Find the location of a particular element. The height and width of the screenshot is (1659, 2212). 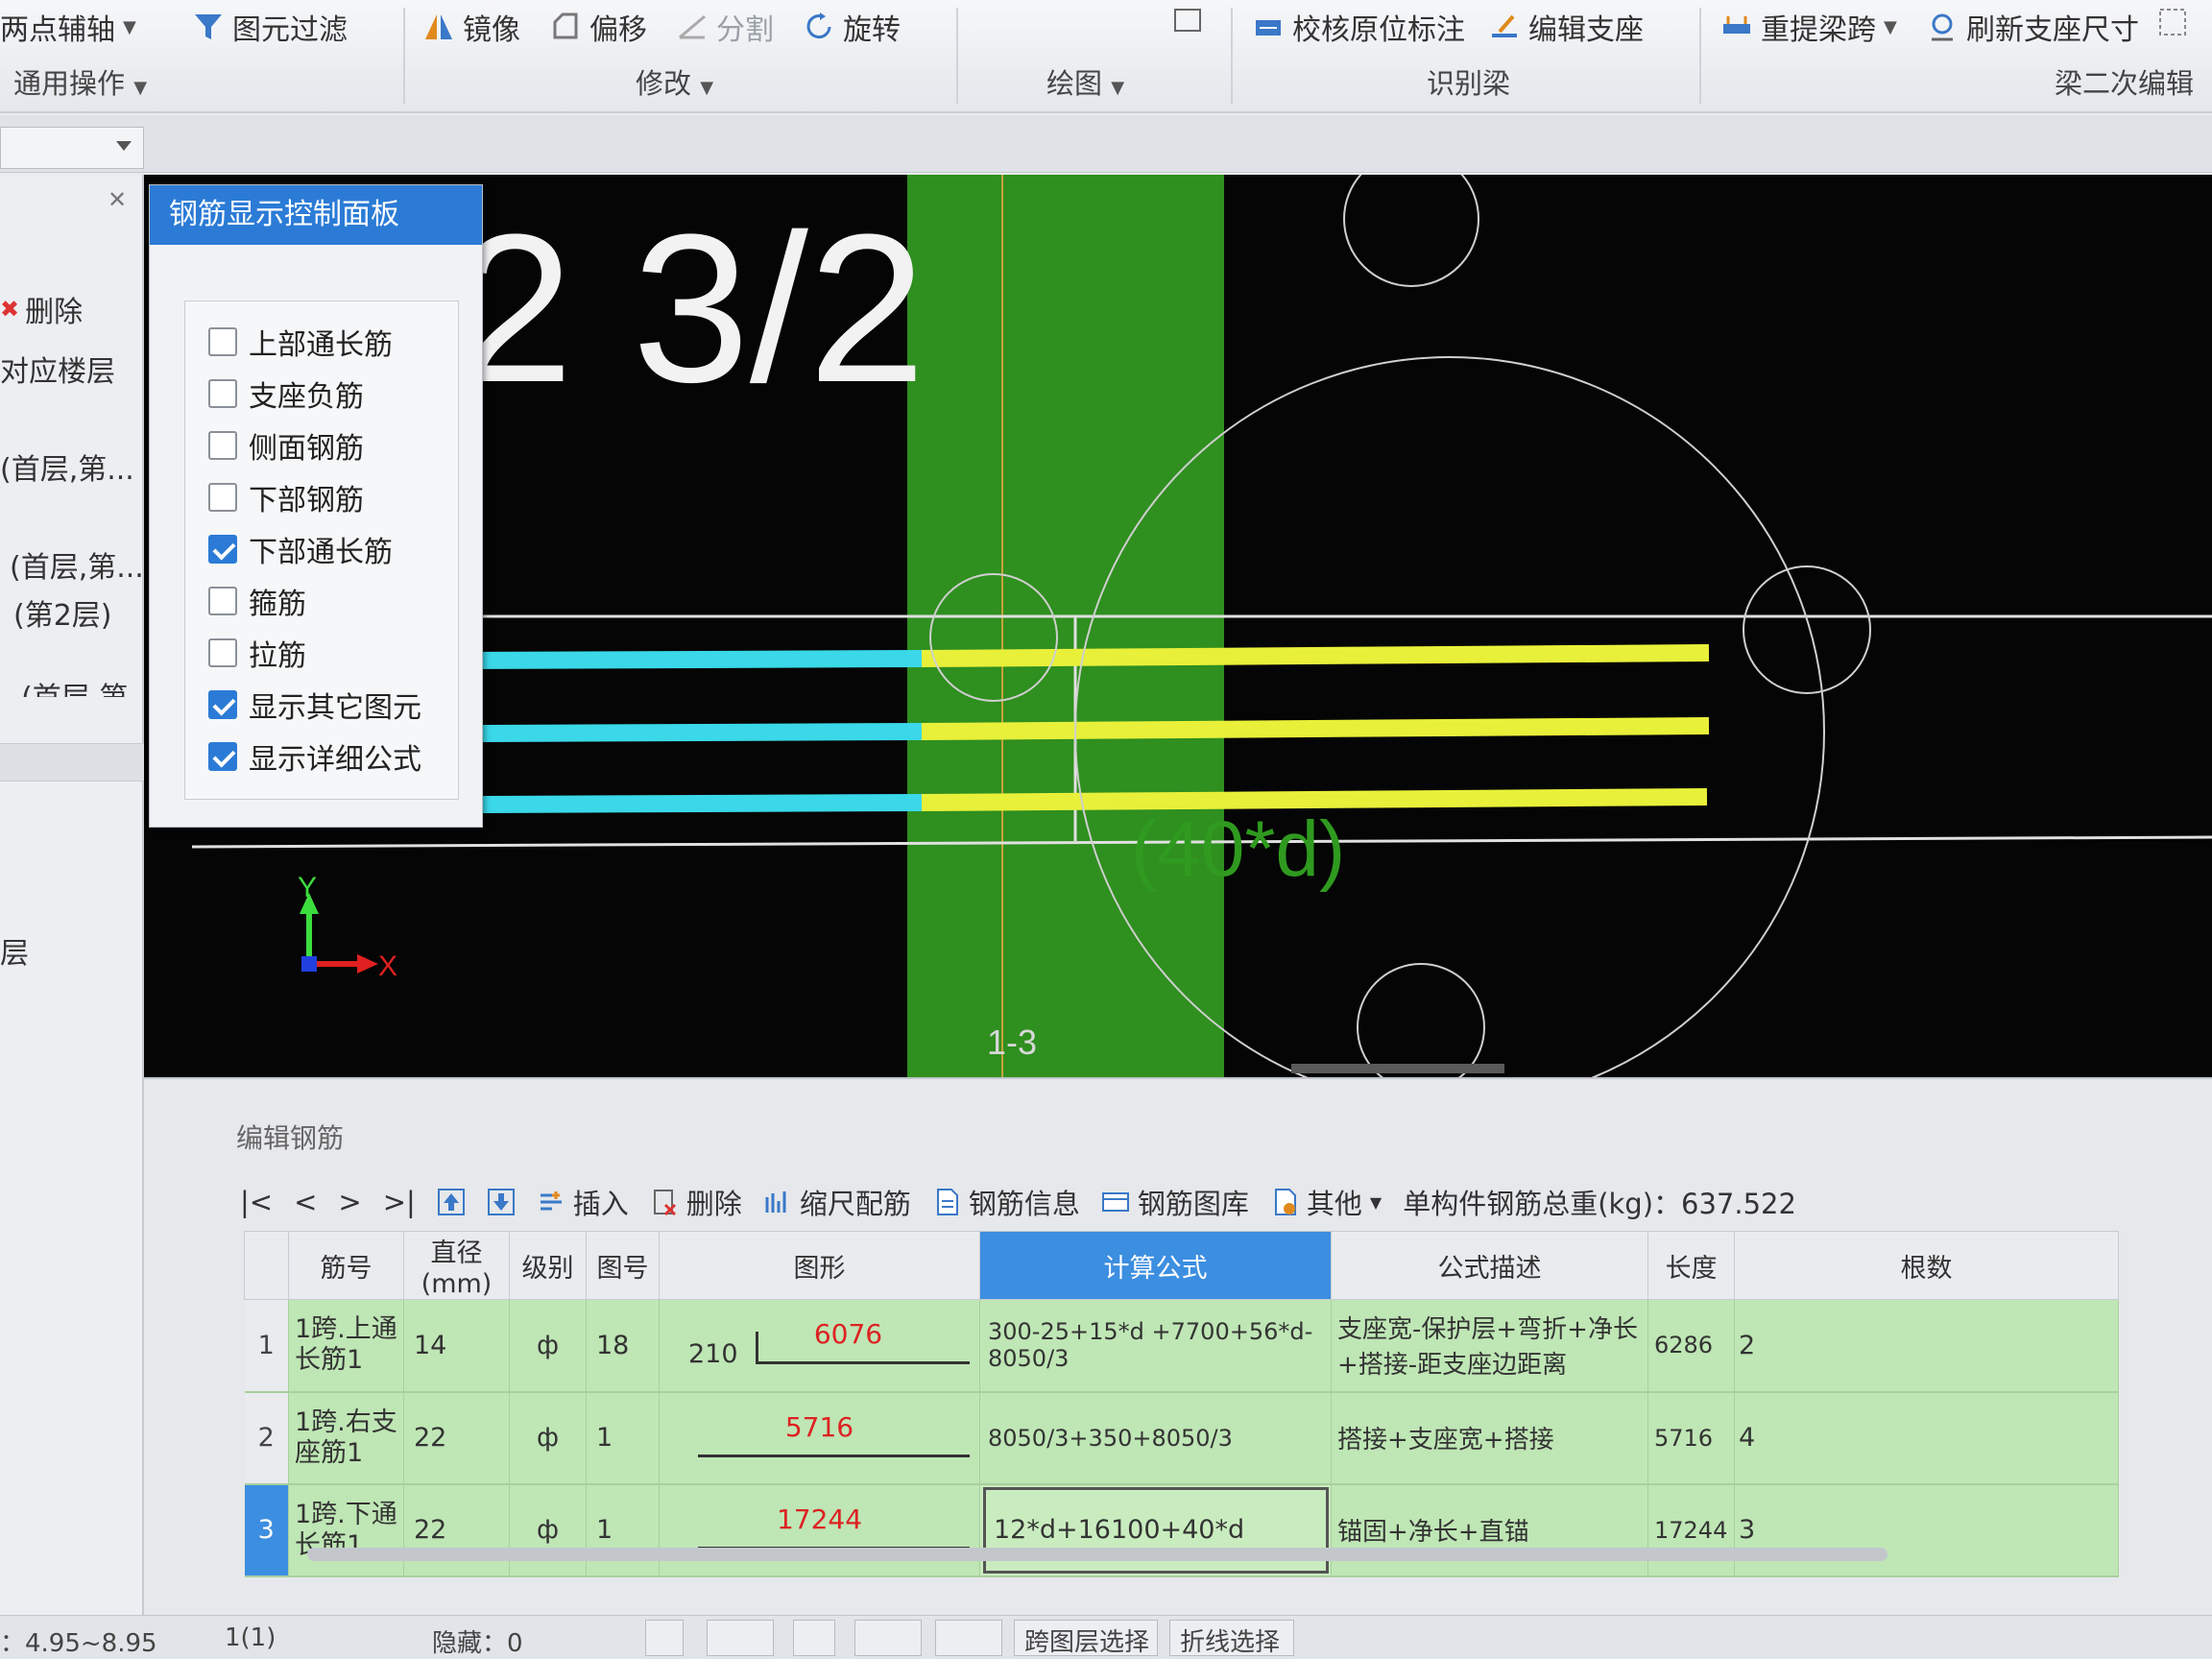

last-record-button: >| is located at coordinates (399, 1202).